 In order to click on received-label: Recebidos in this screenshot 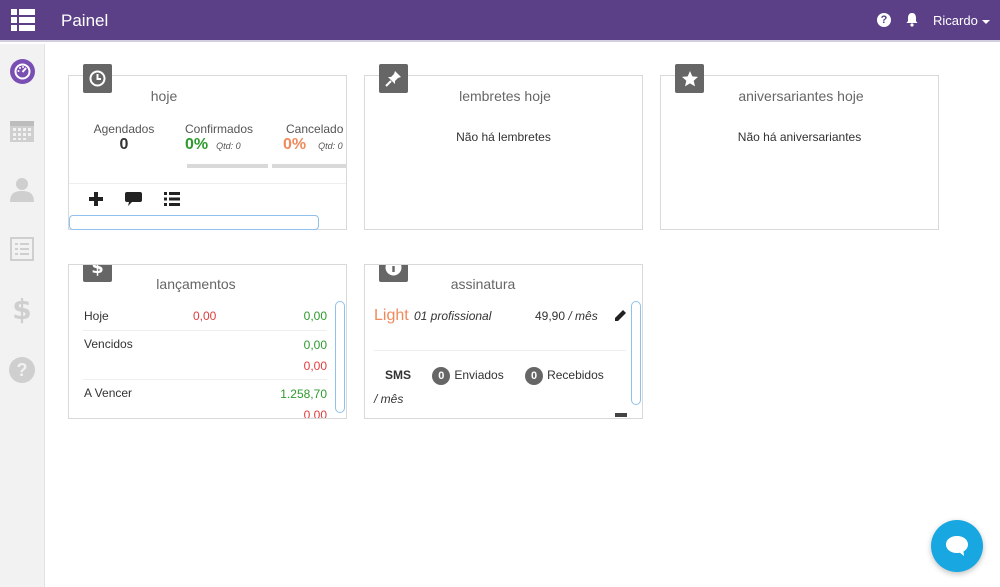, I will do `click(575, 375)`.